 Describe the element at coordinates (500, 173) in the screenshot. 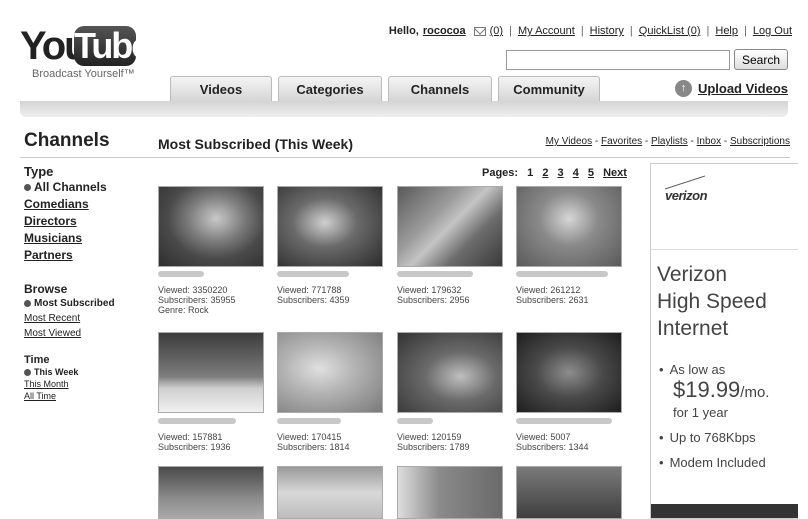

I see `pages-label: Pages:` at that location.